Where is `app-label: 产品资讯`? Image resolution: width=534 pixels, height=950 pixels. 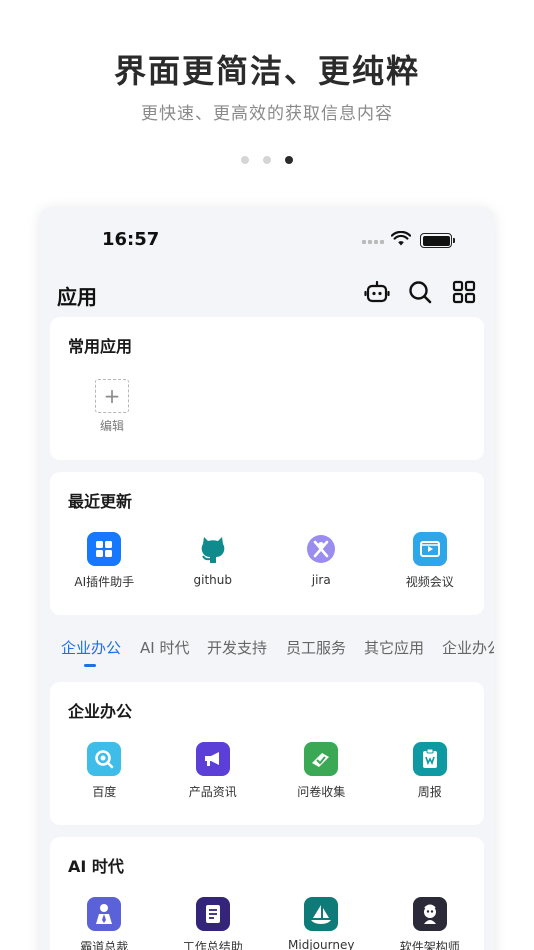
app-label: 产品资讯 is located at coordinates (212, 792).